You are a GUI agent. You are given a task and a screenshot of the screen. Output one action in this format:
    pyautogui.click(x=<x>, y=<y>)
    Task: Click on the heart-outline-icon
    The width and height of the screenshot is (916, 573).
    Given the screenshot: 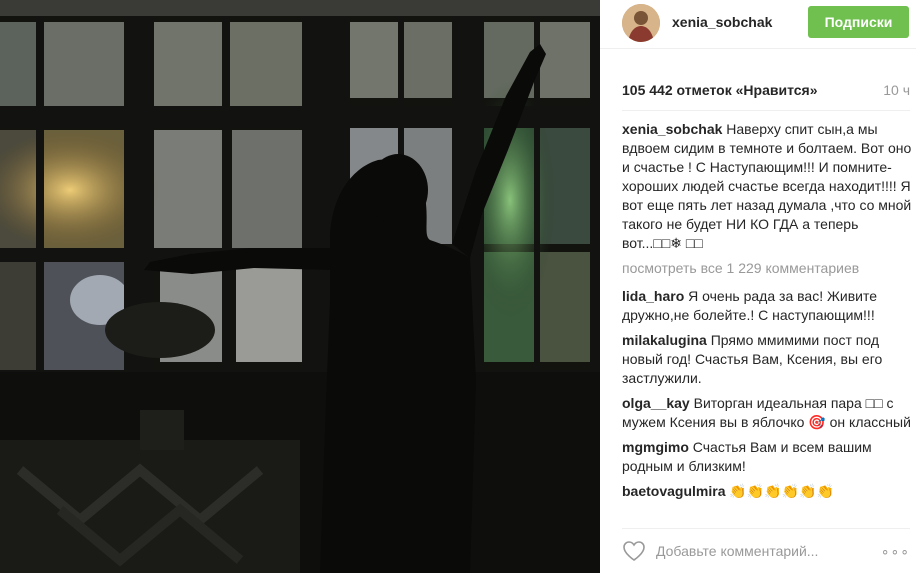 What is the action you would take?
    pyautogui.click(x=634, y=551)
    